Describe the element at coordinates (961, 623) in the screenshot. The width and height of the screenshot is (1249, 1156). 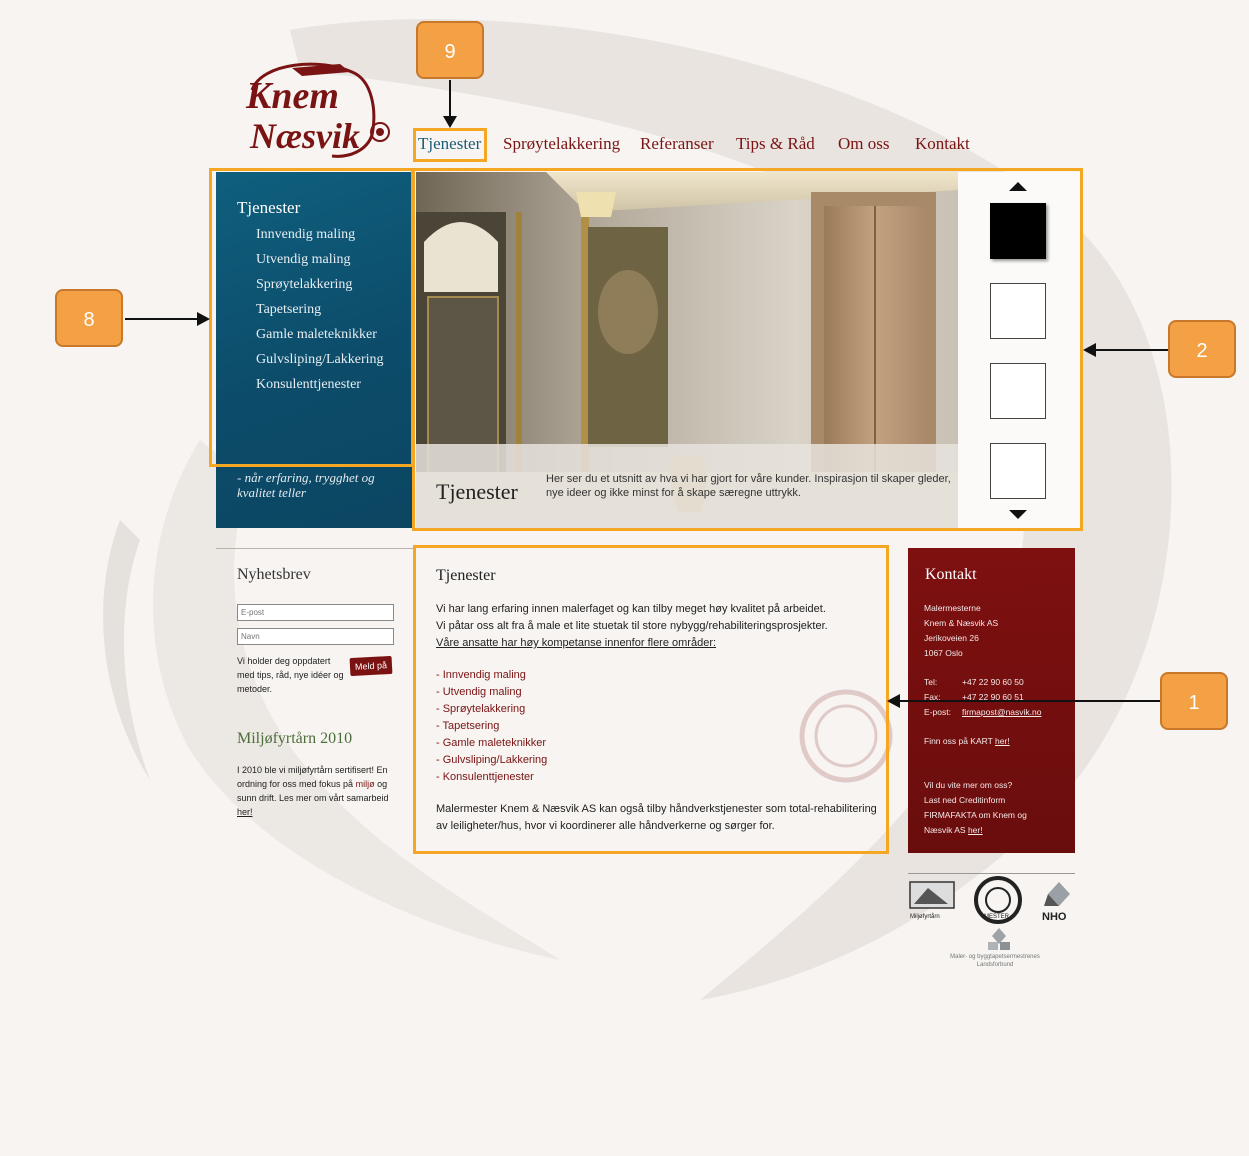
I see `contact-company-2: Knem & Næsvik AS` at that location.